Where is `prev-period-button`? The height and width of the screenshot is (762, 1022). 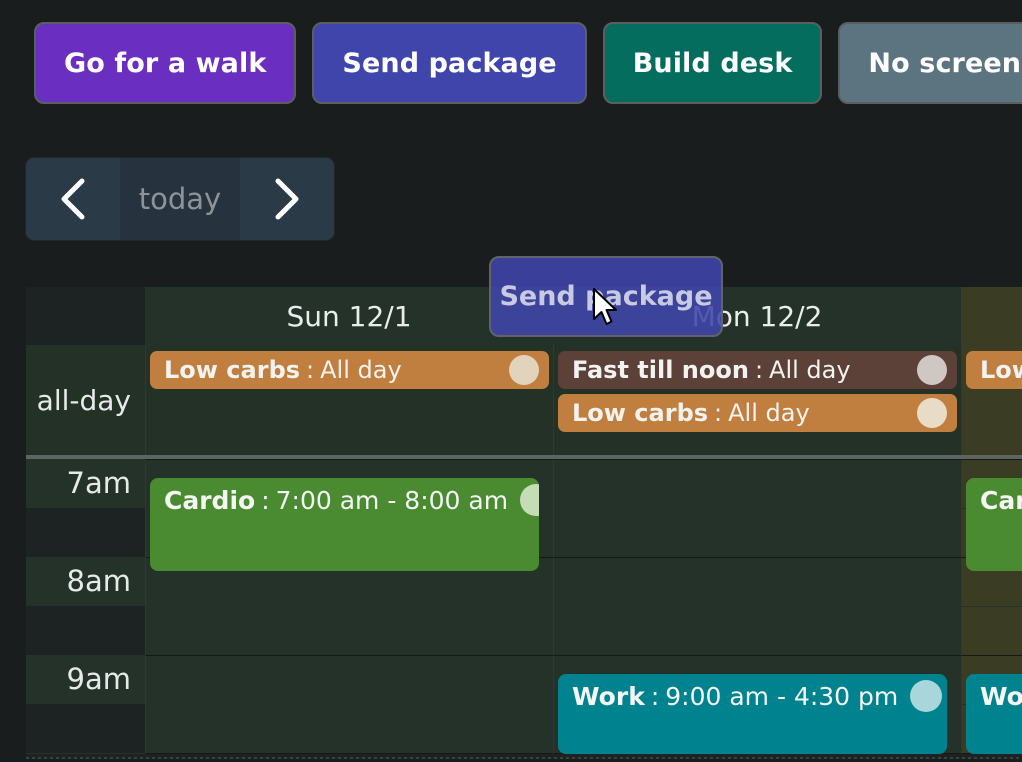 prev-period-button is located at coordinates (73, 199).